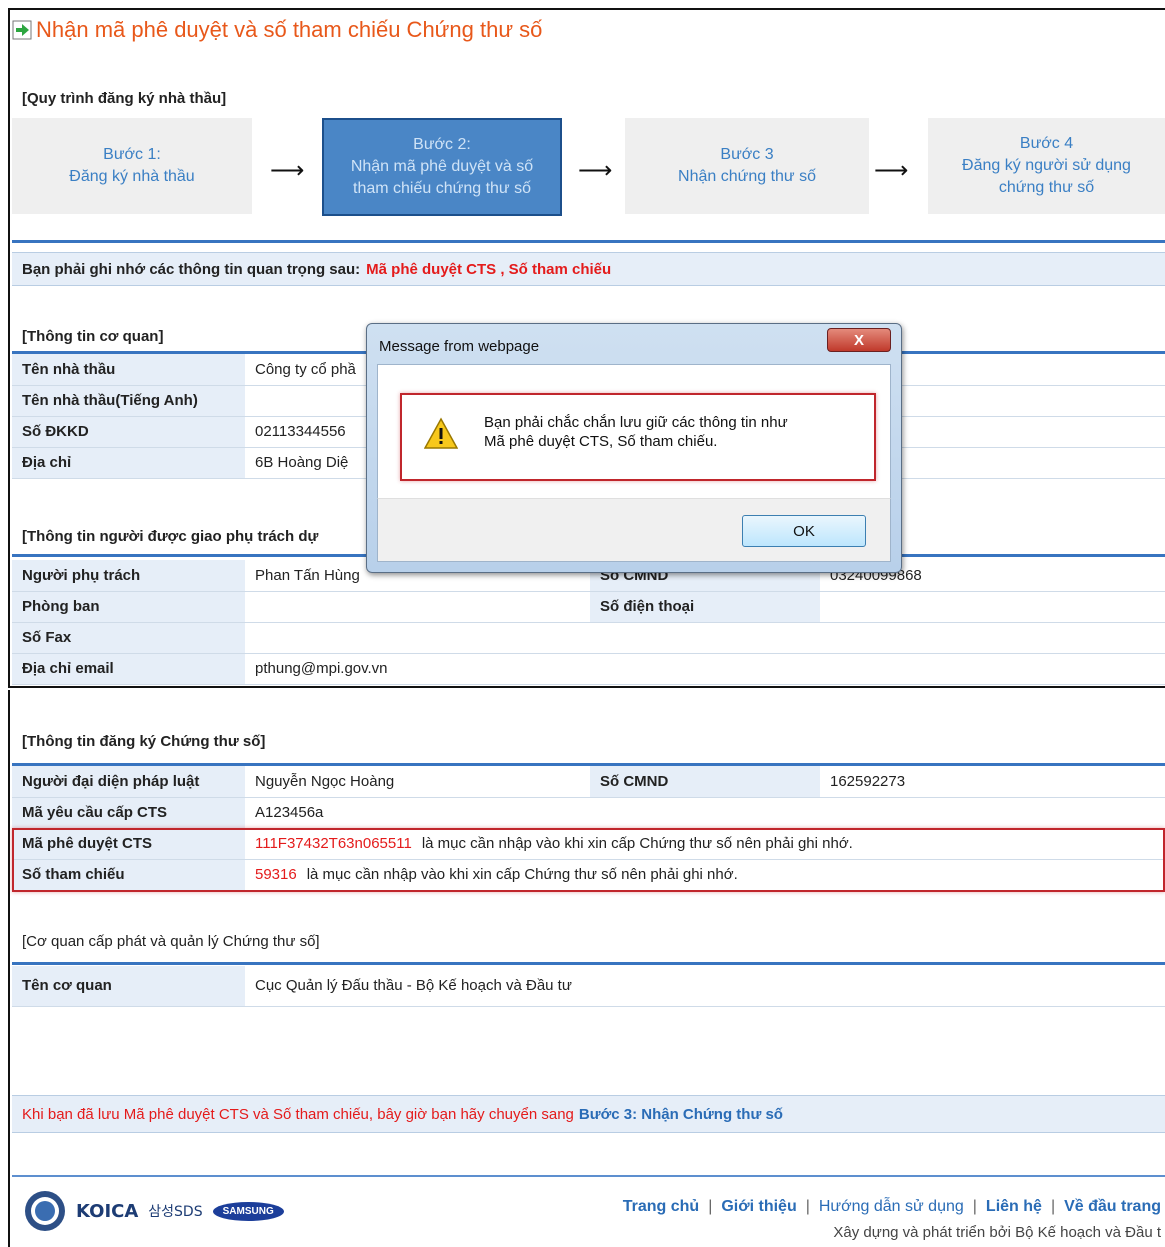 This screenshot has width=1165, height=1247. Describe the element at coordinates (442, 144) in the screenshot. I see `step-2-title: Bước 2:` at that location.